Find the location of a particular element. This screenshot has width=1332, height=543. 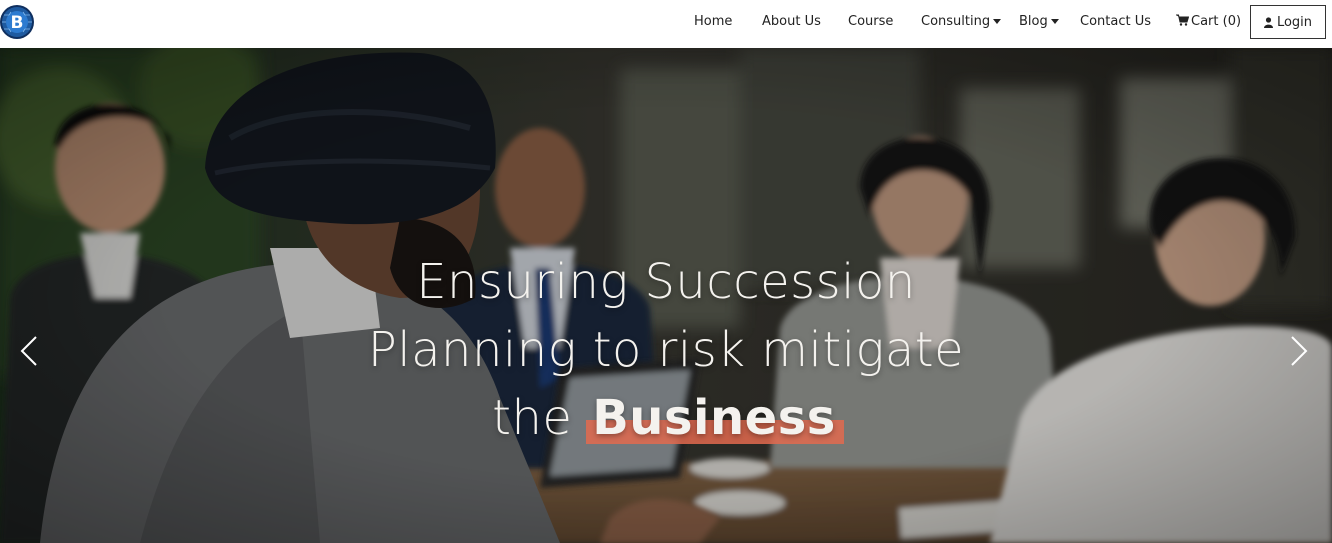

shopping-cart-icon is located at coordinates (1182, 20).